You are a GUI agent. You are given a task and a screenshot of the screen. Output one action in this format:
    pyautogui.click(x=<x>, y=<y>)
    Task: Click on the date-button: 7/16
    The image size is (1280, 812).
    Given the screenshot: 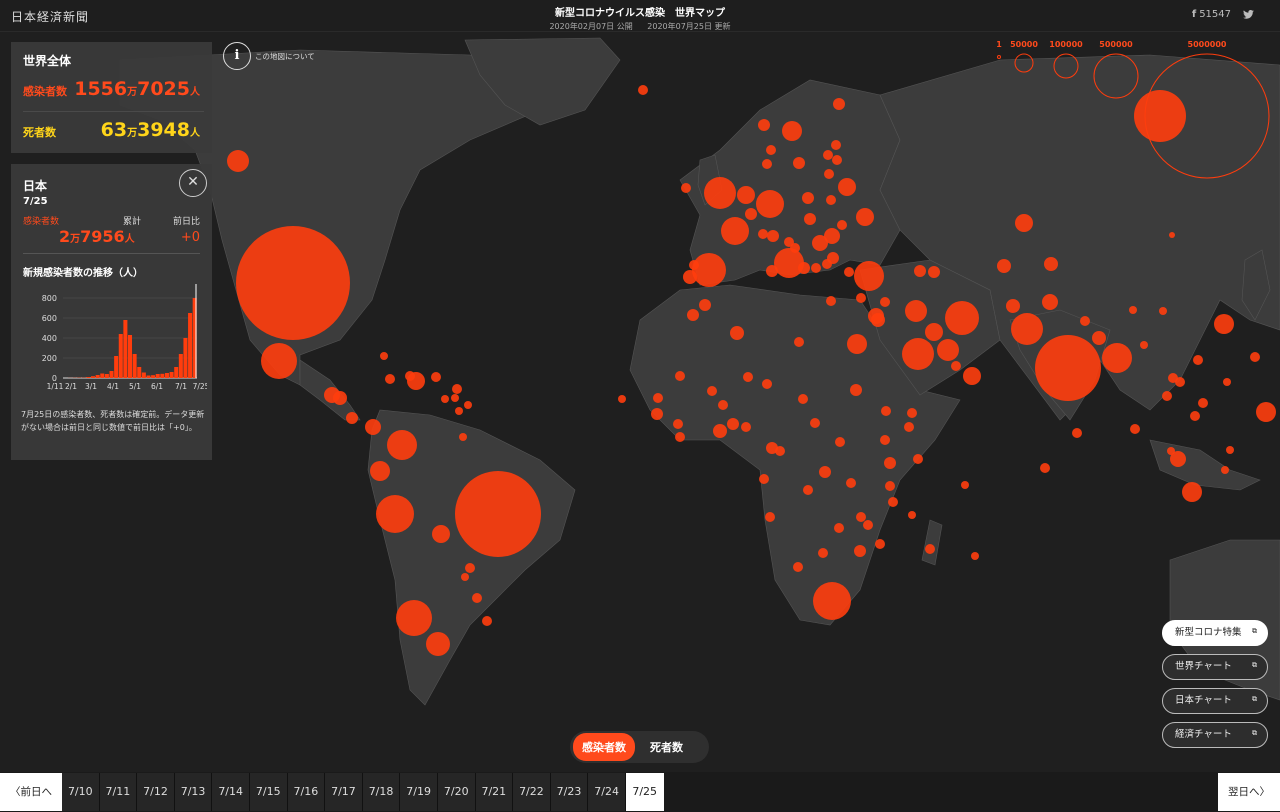 What is the action you would take?
    pyautogui.click(x=306, y=792)
    